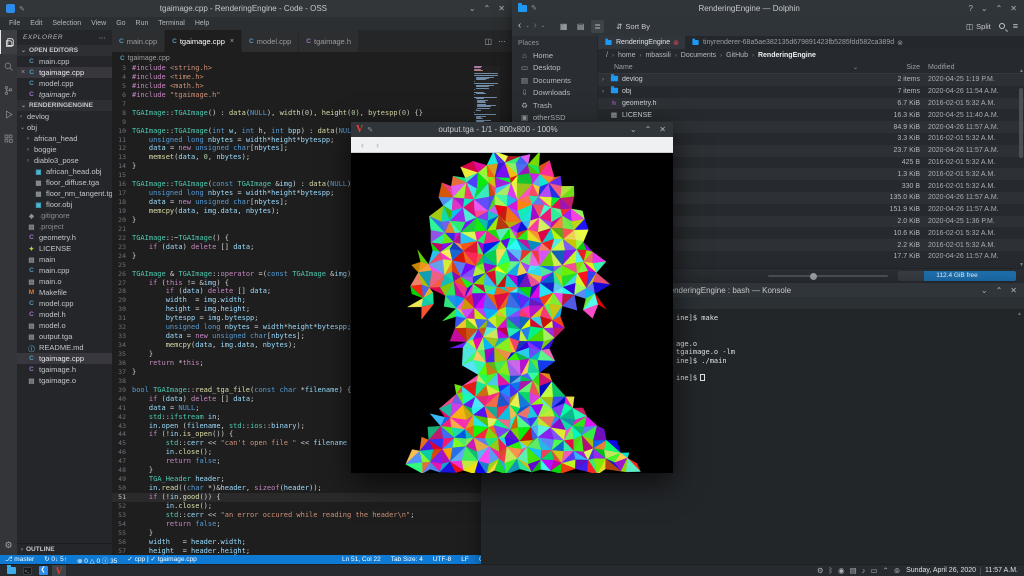  What do you see at coordinates (535, 26) in the screenshot?
I see `forward-button: ›` at bounding box center [535, 26].